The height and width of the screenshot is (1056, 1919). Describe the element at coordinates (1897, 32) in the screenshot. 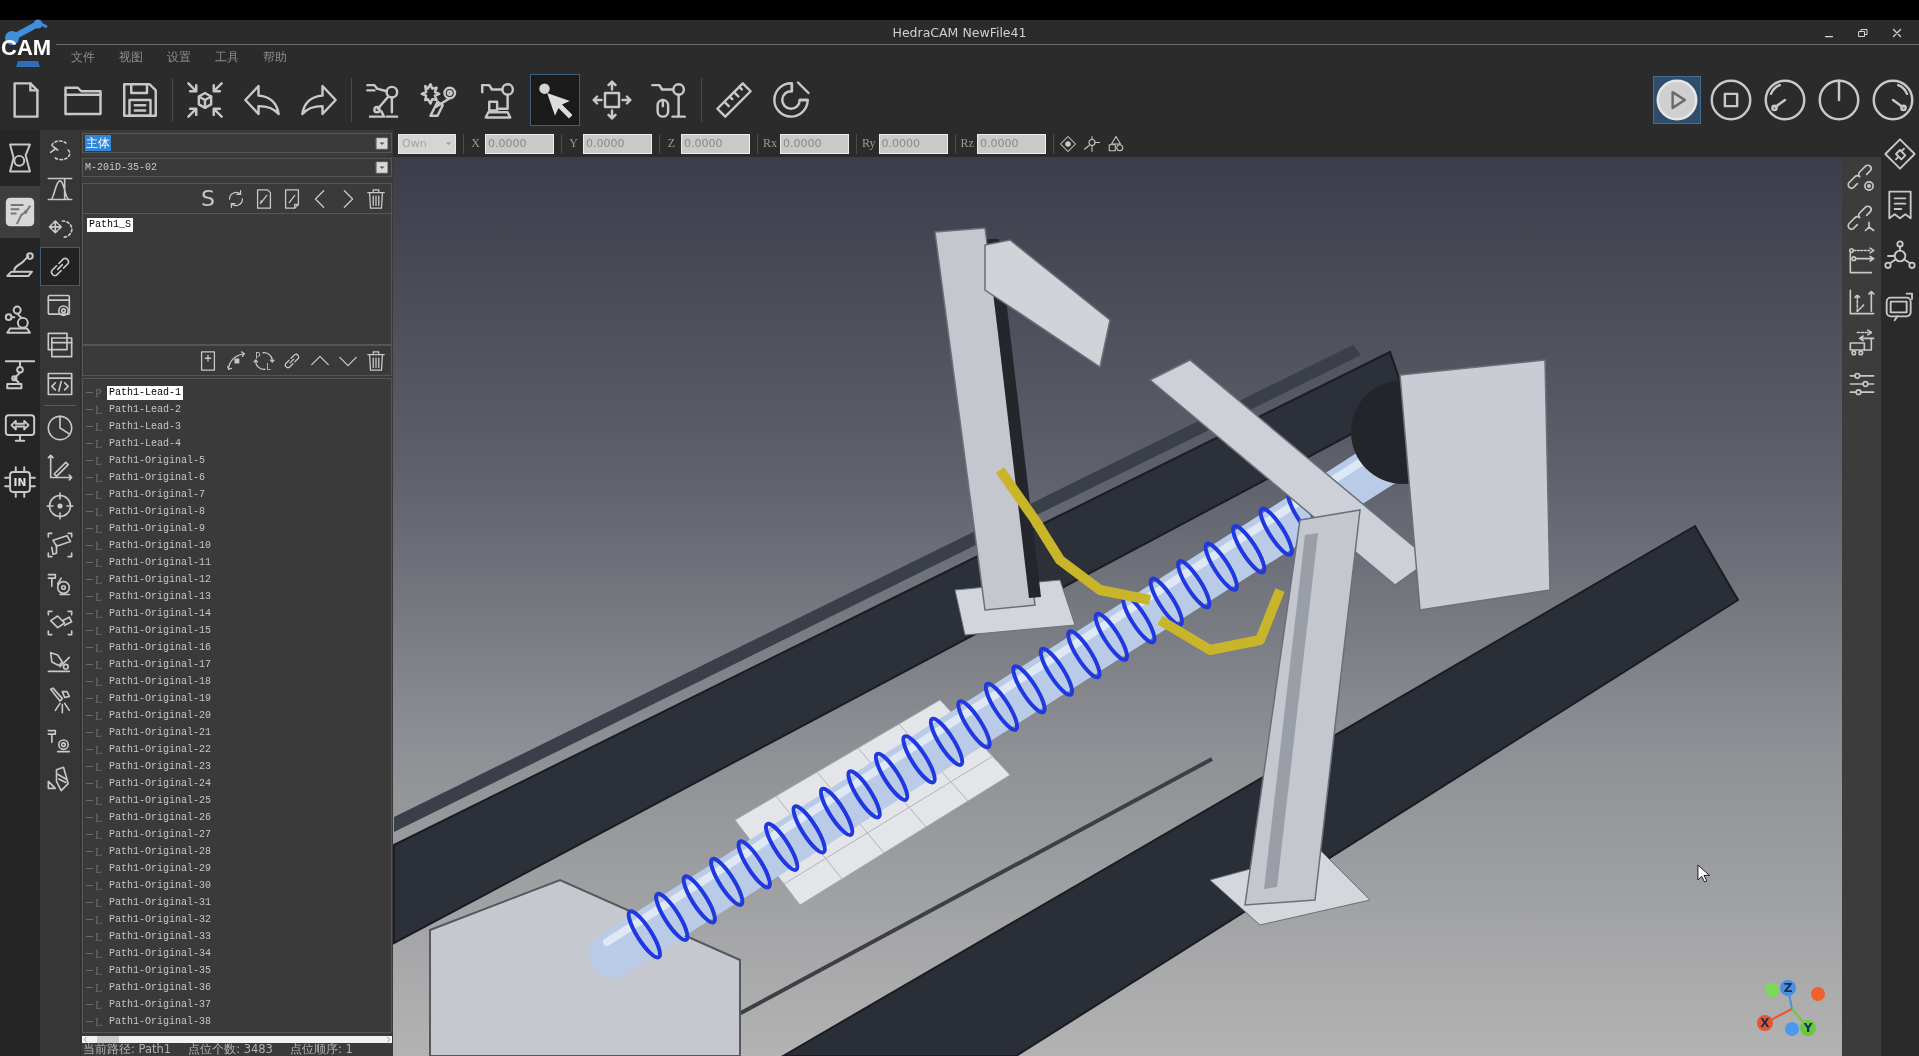

I see `close-icon` at that location.